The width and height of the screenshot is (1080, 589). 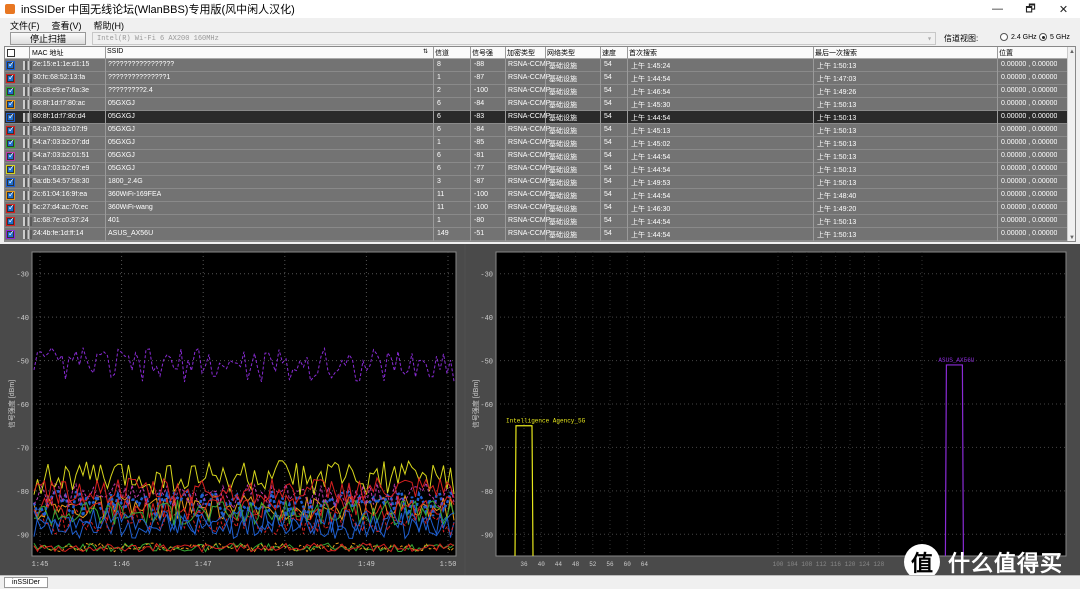 I want to click on x-tick-label: 112, so click(x=821, y=564).